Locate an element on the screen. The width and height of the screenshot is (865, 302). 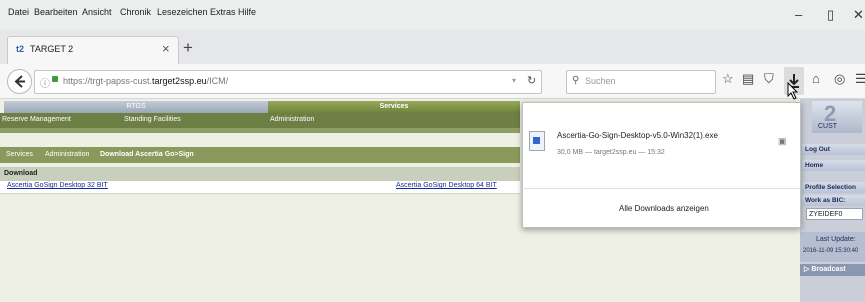
search-field: ⚲ Suchen is located at coordinates (641, 82).